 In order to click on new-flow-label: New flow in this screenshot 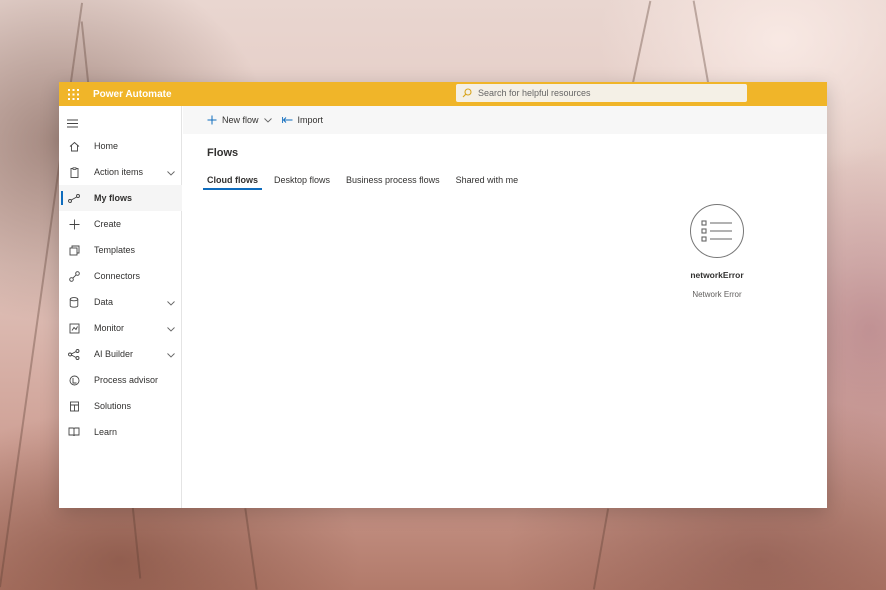, I will do `click(240, 120)`.